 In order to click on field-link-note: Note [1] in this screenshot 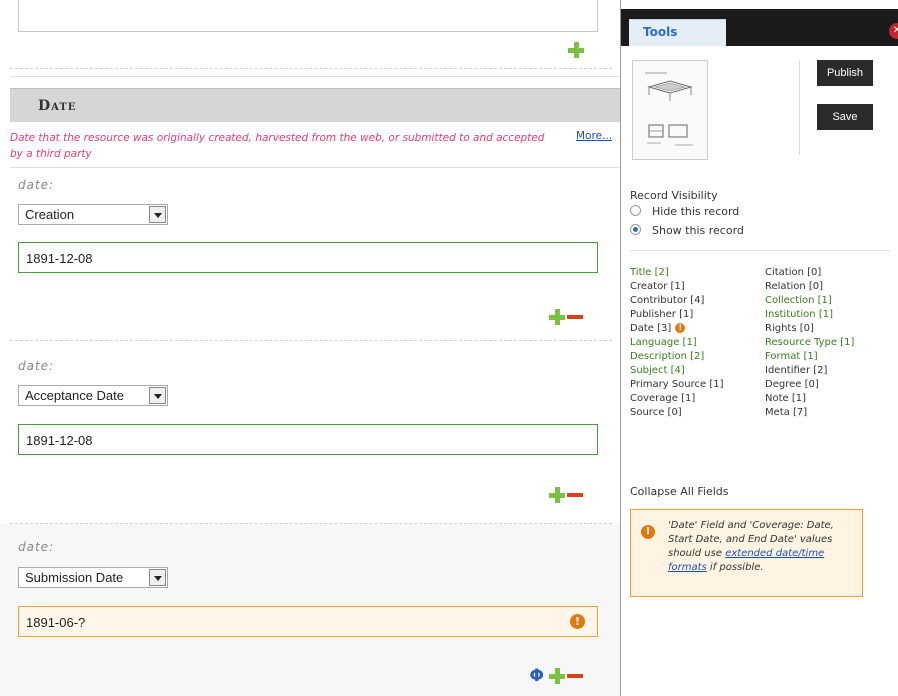, I will do `click(809, 399)`.